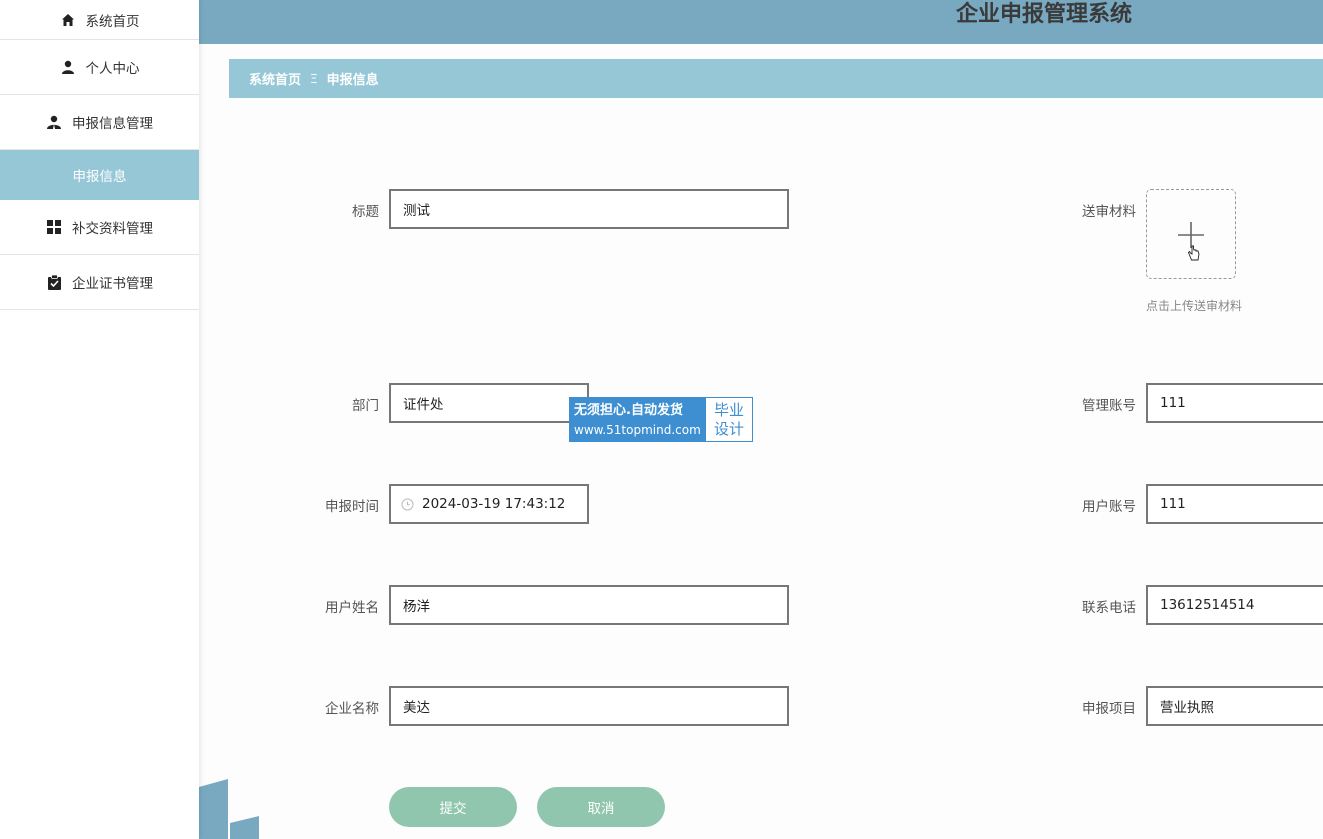 Image resolution: width=1323 pixels, height=839 pixels. I want to click on admin-account-field, so click(1234, 403).